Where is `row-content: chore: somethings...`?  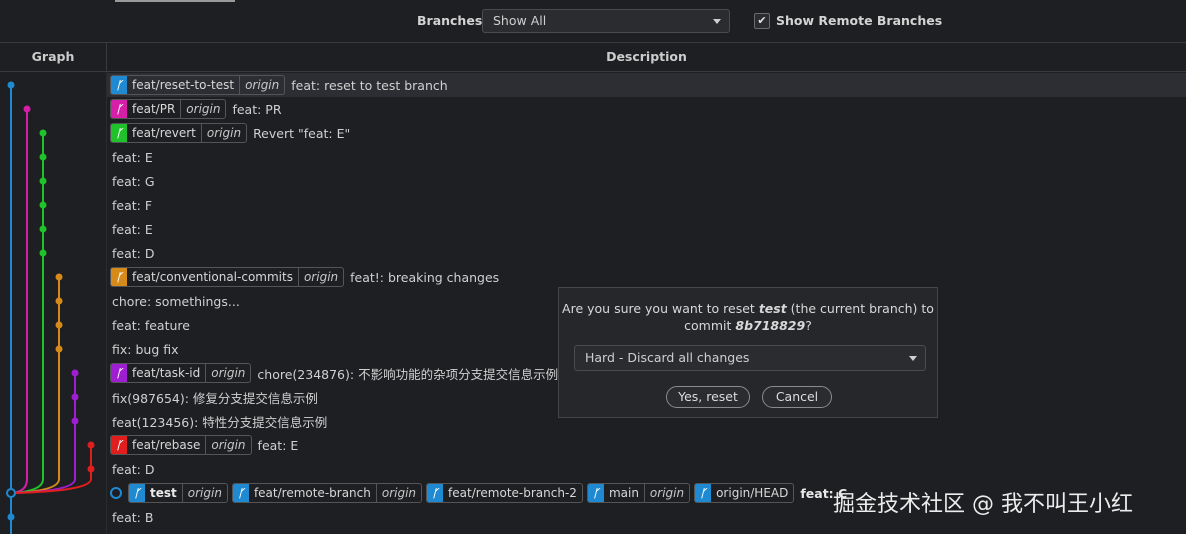
row-content: chore: somethings... is located at coordinates (173, 301).